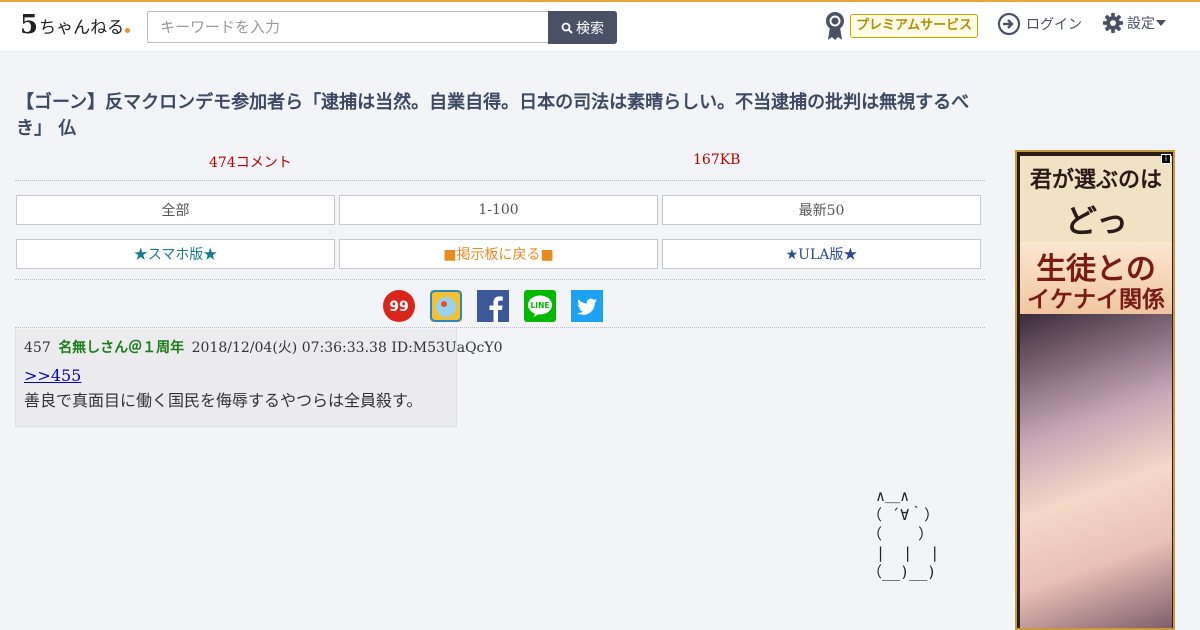  What do you see at coordinates (1096, 300) in the screenshot?
I see `ad-headline-4: イケナイ関係` at bounding box center [1096, 300].